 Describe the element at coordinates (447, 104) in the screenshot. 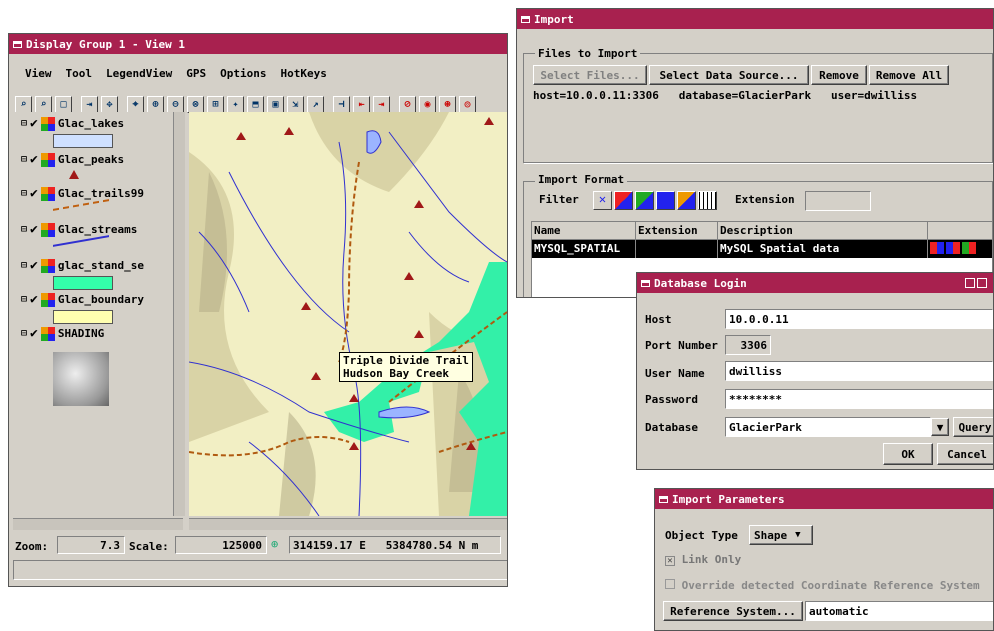

I see `record-icon: ⊛` at that location.